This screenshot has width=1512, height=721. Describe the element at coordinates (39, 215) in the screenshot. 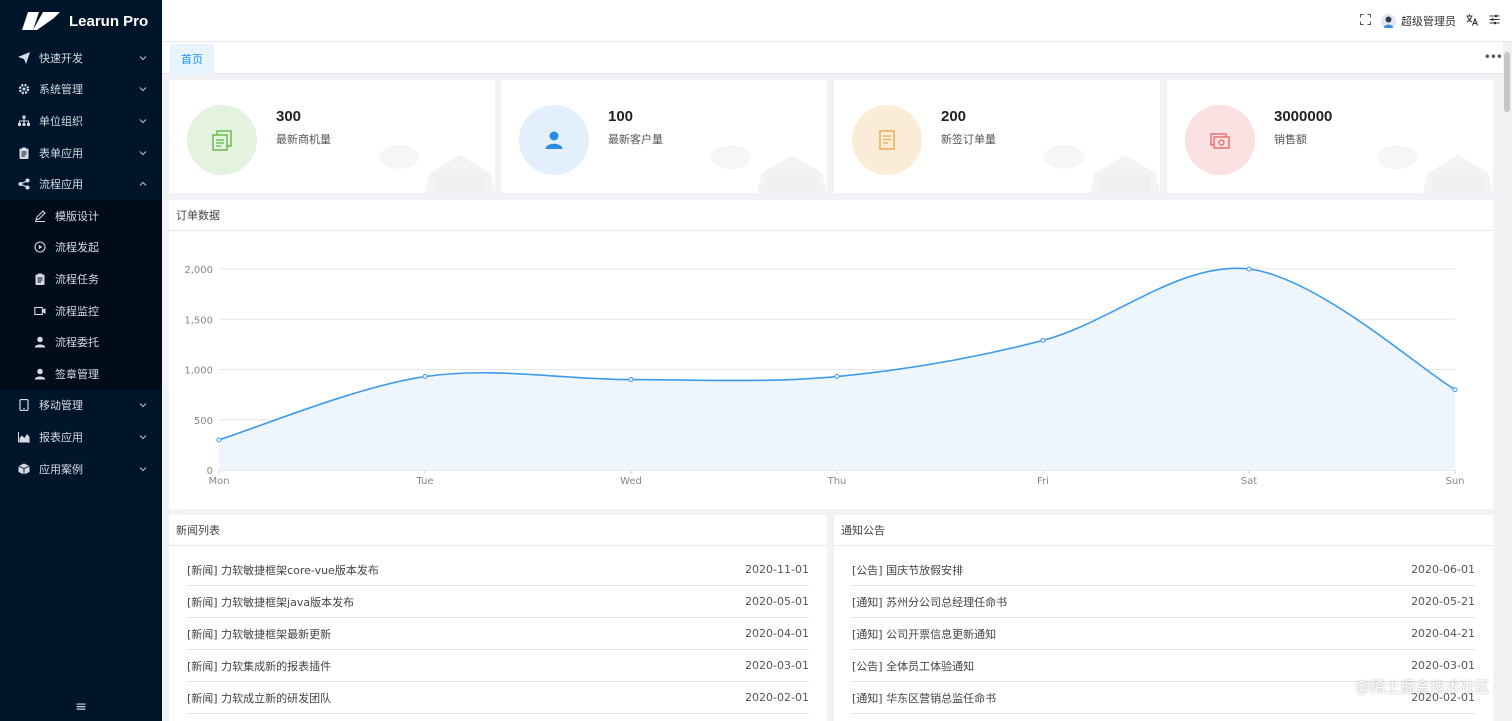

I see `pencil-icon` at that location.